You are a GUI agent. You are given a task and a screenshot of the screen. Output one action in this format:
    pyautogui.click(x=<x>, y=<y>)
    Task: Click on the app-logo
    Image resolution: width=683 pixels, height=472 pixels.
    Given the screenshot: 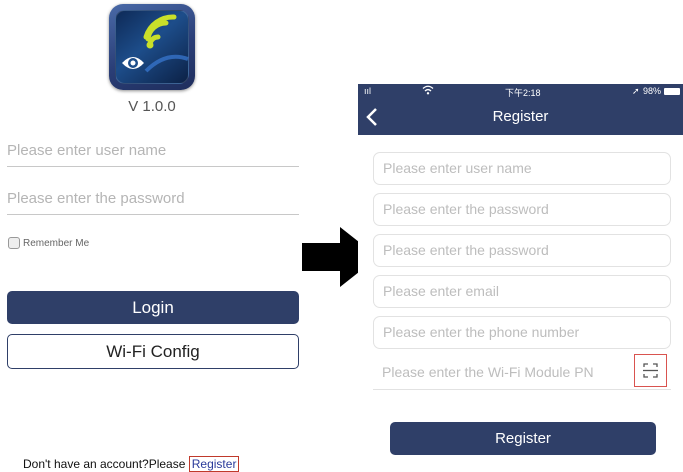 What is the action you would take?
    pyautogui.click(x=152, y=47)
    